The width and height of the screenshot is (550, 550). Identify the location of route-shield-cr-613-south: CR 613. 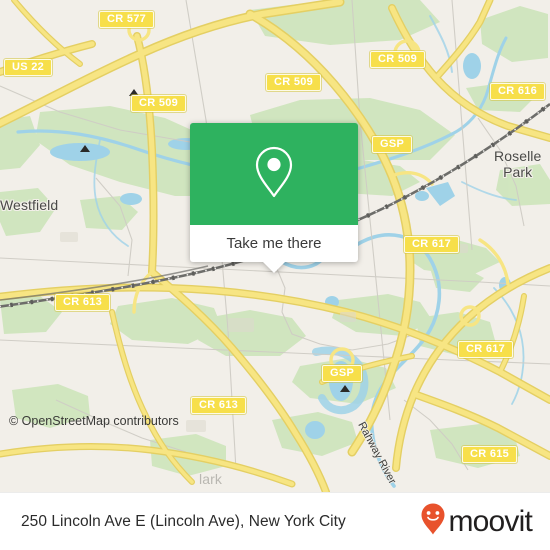
(219, 405).